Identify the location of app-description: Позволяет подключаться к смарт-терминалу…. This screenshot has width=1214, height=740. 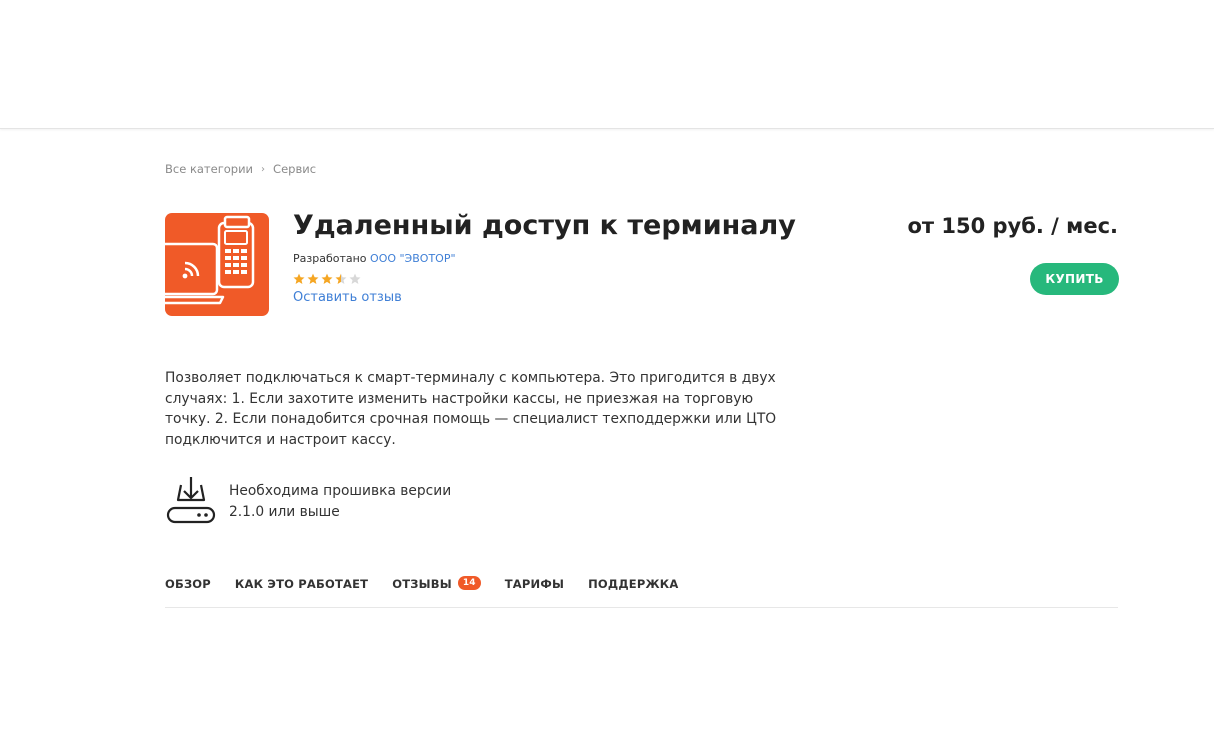
(471, 409).